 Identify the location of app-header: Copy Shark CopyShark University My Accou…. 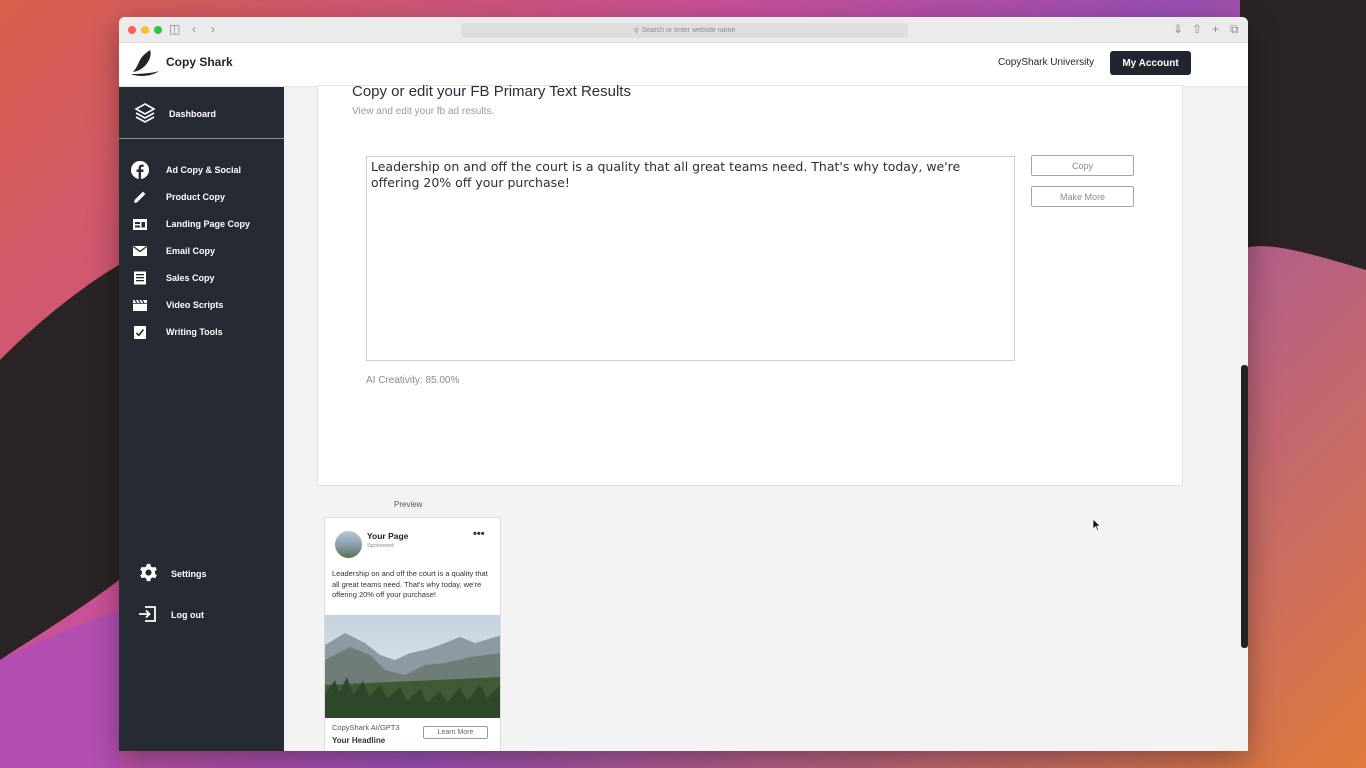
(683, 65).